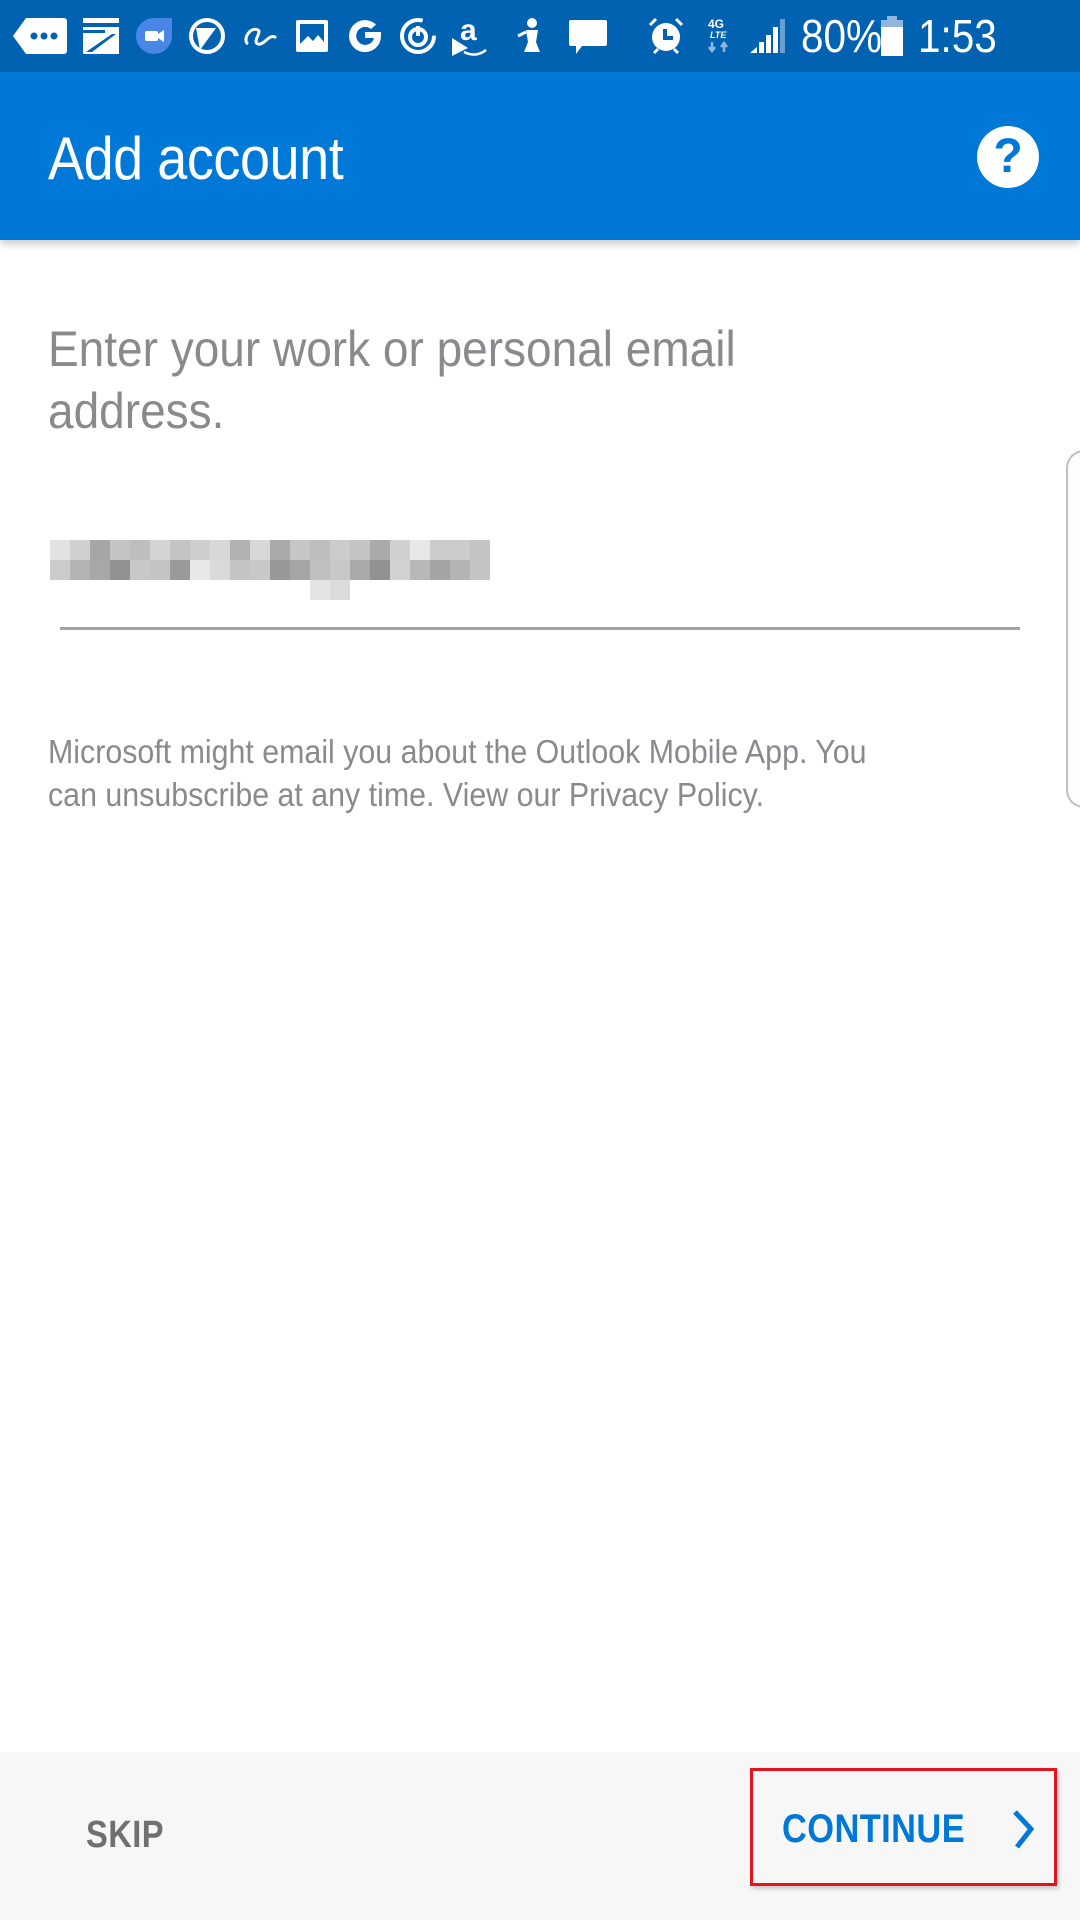 Image resolution: width=1080 pixels, height=1920 pixels. I want to click on alibaba-icon, so click(260, 36).